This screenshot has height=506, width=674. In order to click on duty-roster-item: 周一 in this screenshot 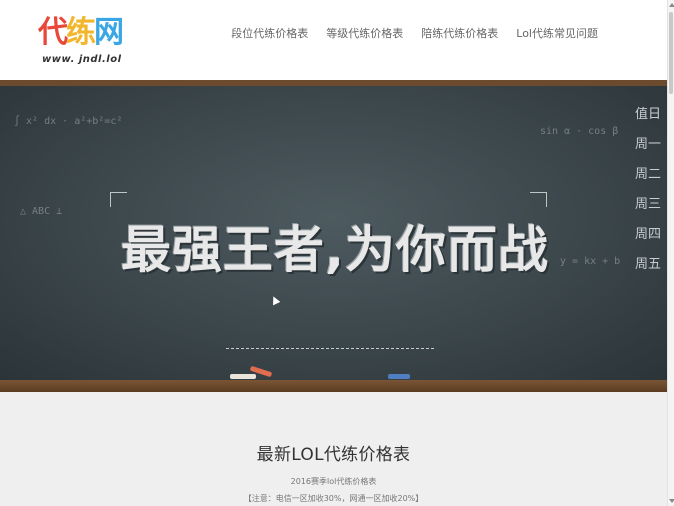, I will do `click(648, 144)`.